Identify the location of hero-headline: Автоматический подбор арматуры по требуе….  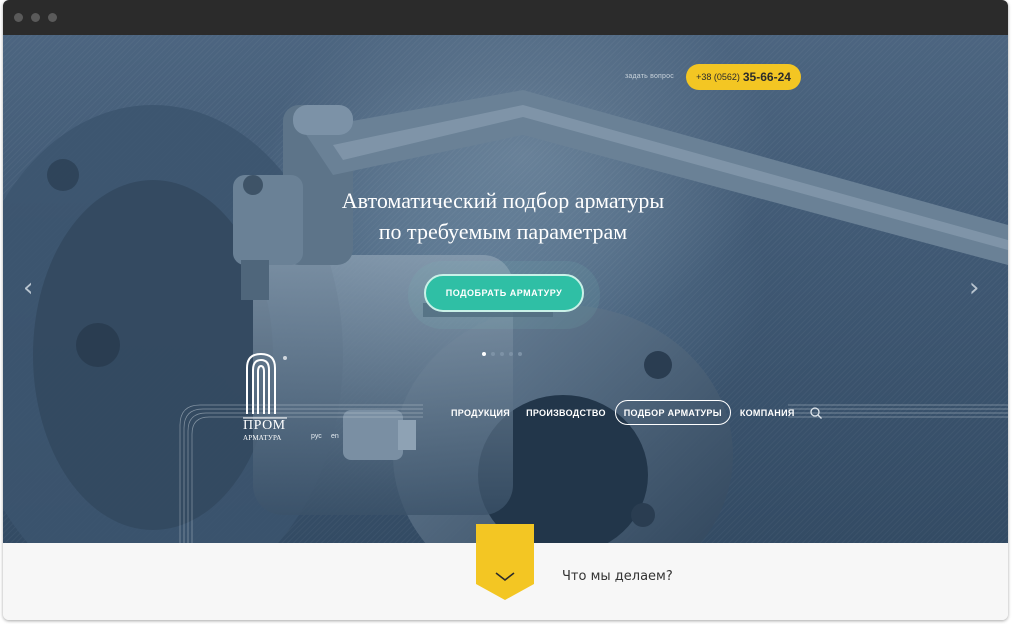
(503, 216).